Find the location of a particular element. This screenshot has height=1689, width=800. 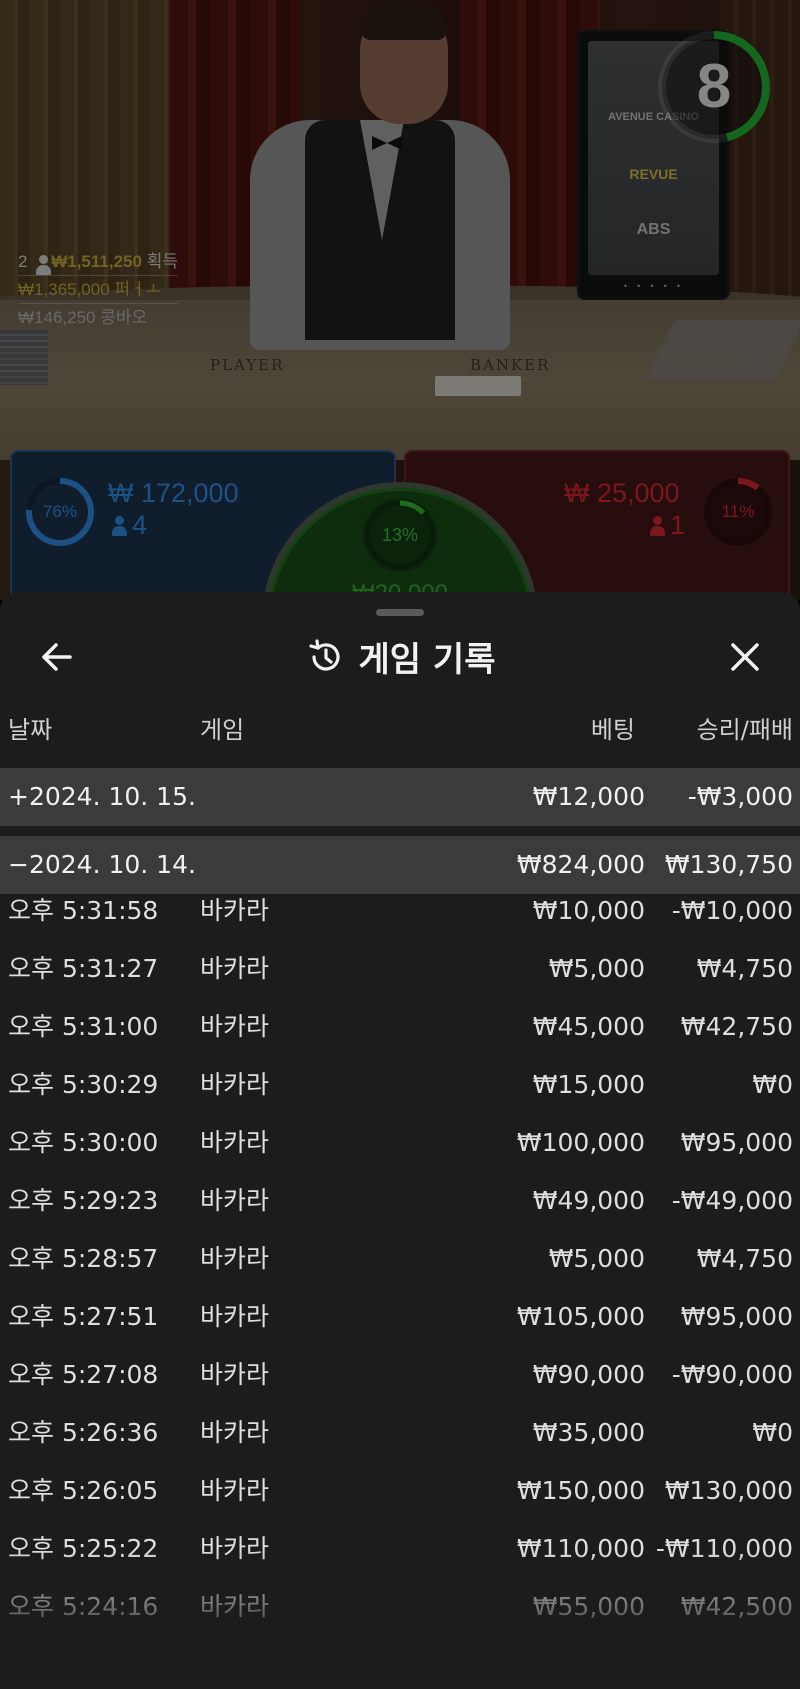

row-bet: ₩90,000 is located at coordinates (588, 1374).